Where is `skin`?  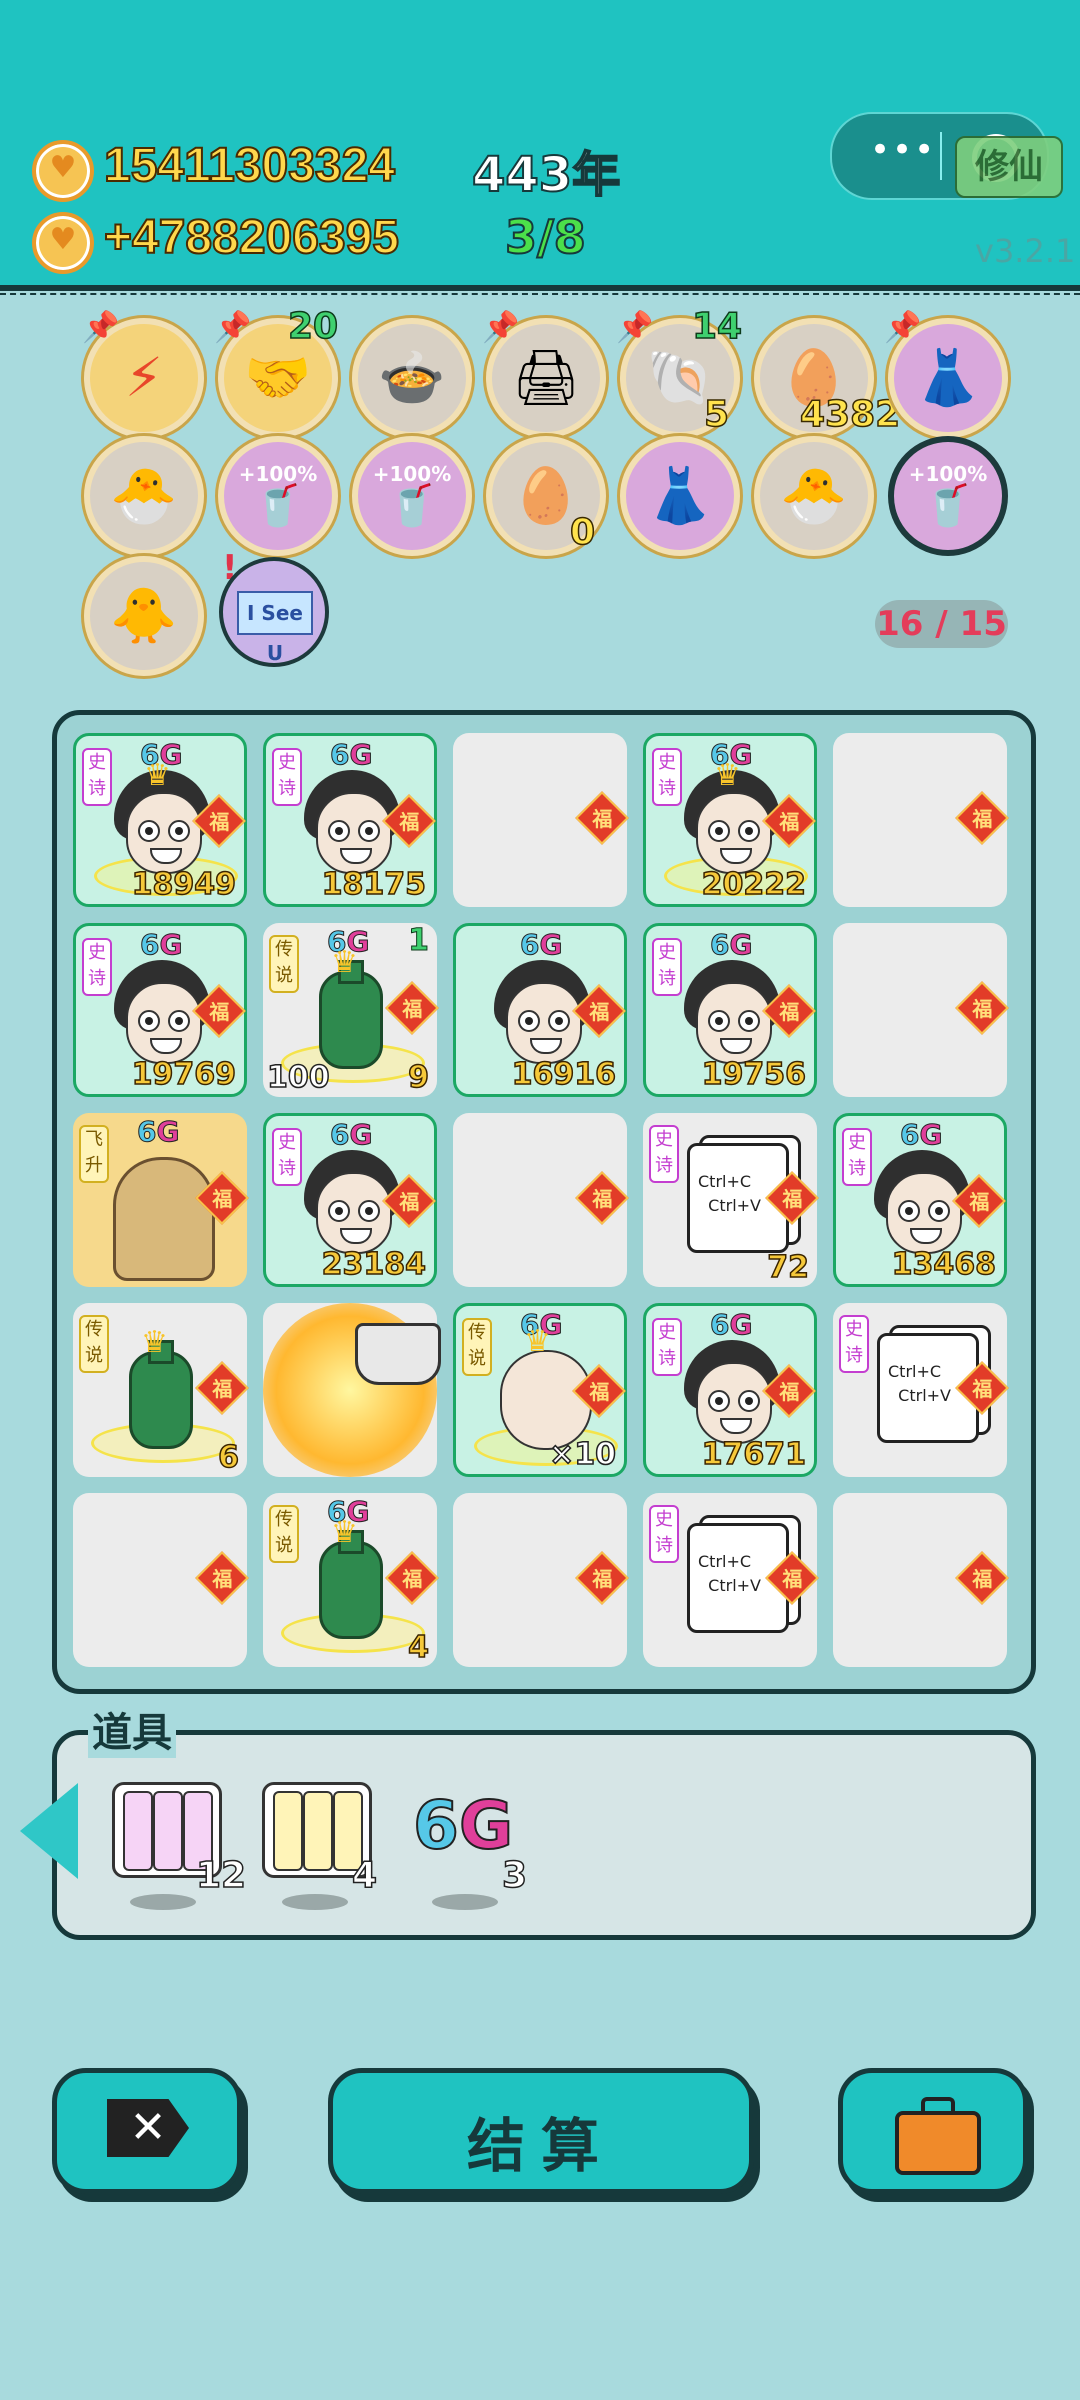
skin is located at coordinates (734, 833).